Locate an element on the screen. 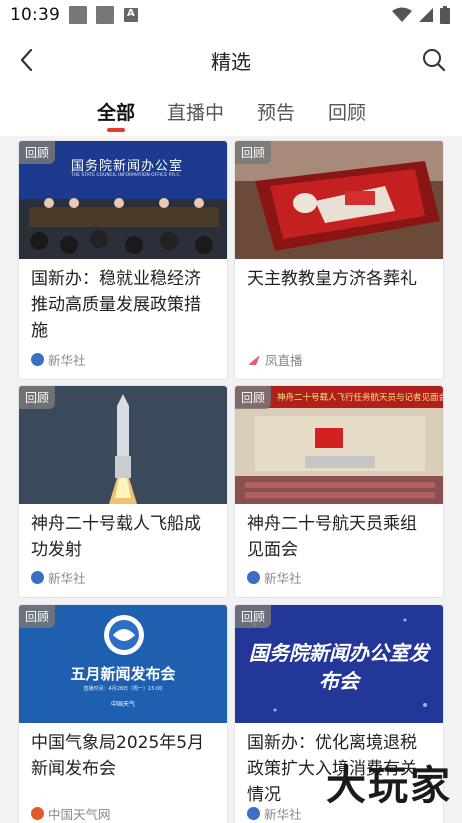  video-thumbnail: 国务院新闻办公室发布会 回顾 is located at coordinates (339, 664).